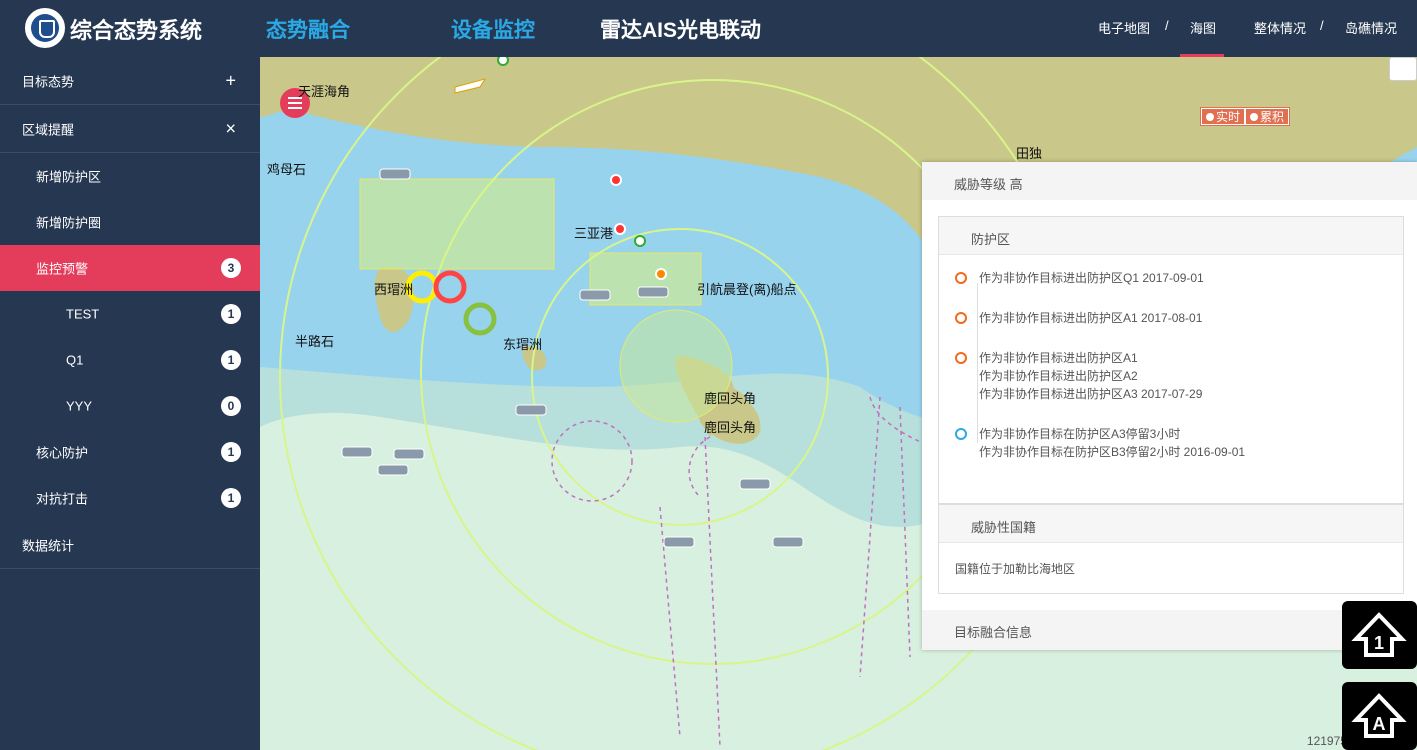 The height and width of the screenshot is (750, 1417). What do you see at coordinates (1169, 181) in the screenshot?
I see `threat-level-header: 威胁等级 高` at bounding box center [1169, 181].